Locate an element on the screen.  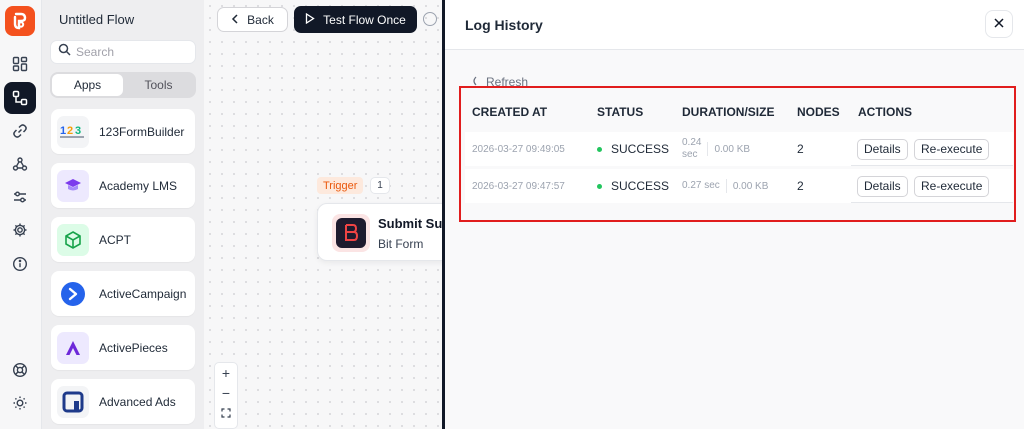
logo-icon is located at coordinates (20, 21).